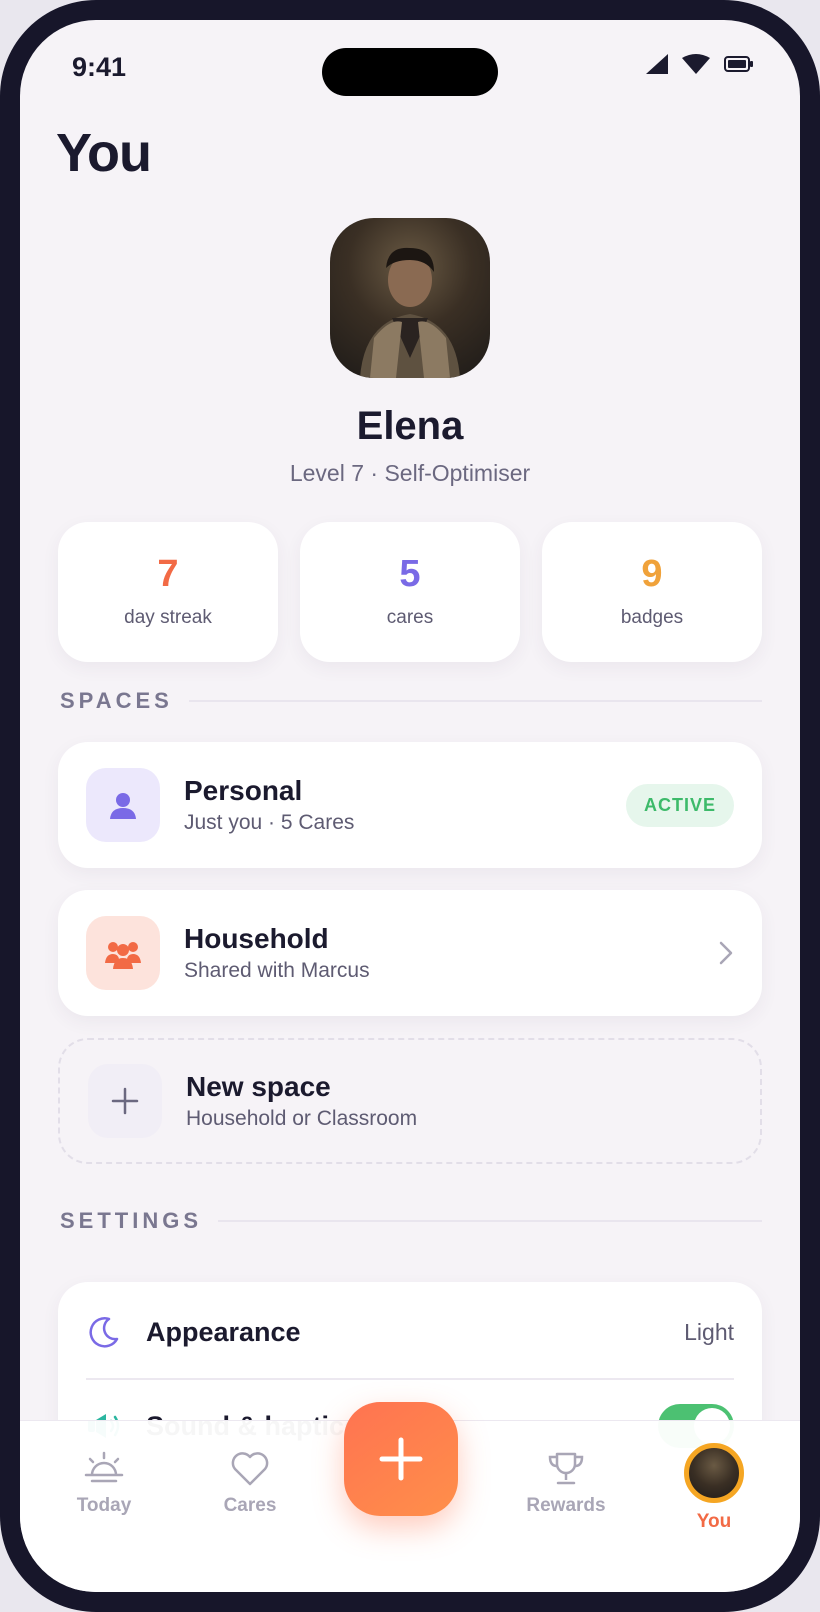 Image resolution: width=820 pixels, height=1612 pixels. What do you see at coordinates (410, 574) in the screenshot?
I see `stat-value: 5` at bounding box center [410, 574].